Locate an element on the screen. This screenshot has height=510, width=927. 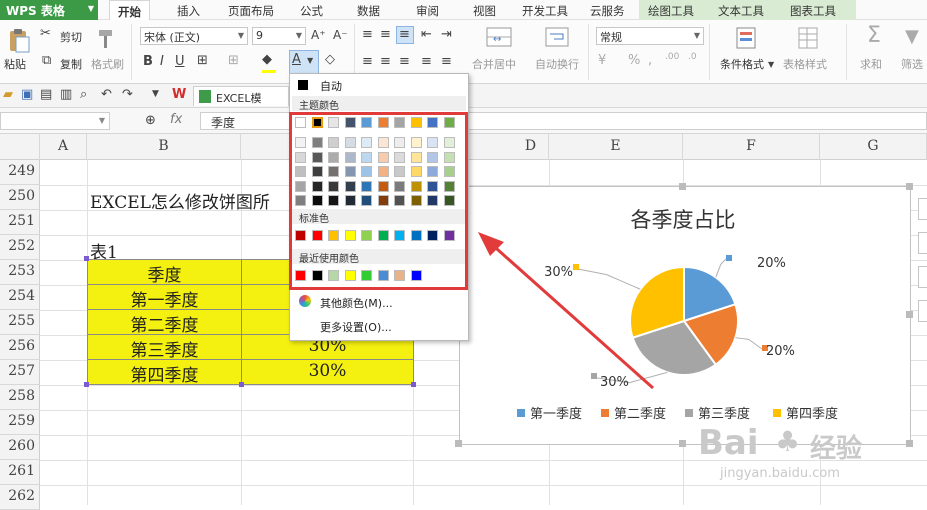
fill-color-icon: ◆ is located at coordinates (267, 59).